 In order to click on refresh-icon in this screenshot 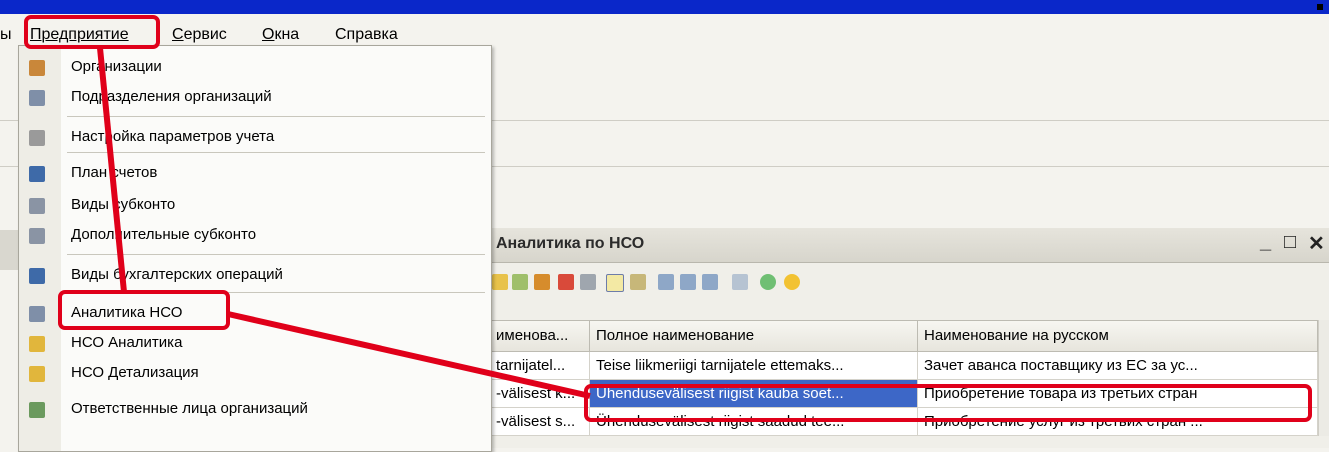, I will do `click(768, 282)`.